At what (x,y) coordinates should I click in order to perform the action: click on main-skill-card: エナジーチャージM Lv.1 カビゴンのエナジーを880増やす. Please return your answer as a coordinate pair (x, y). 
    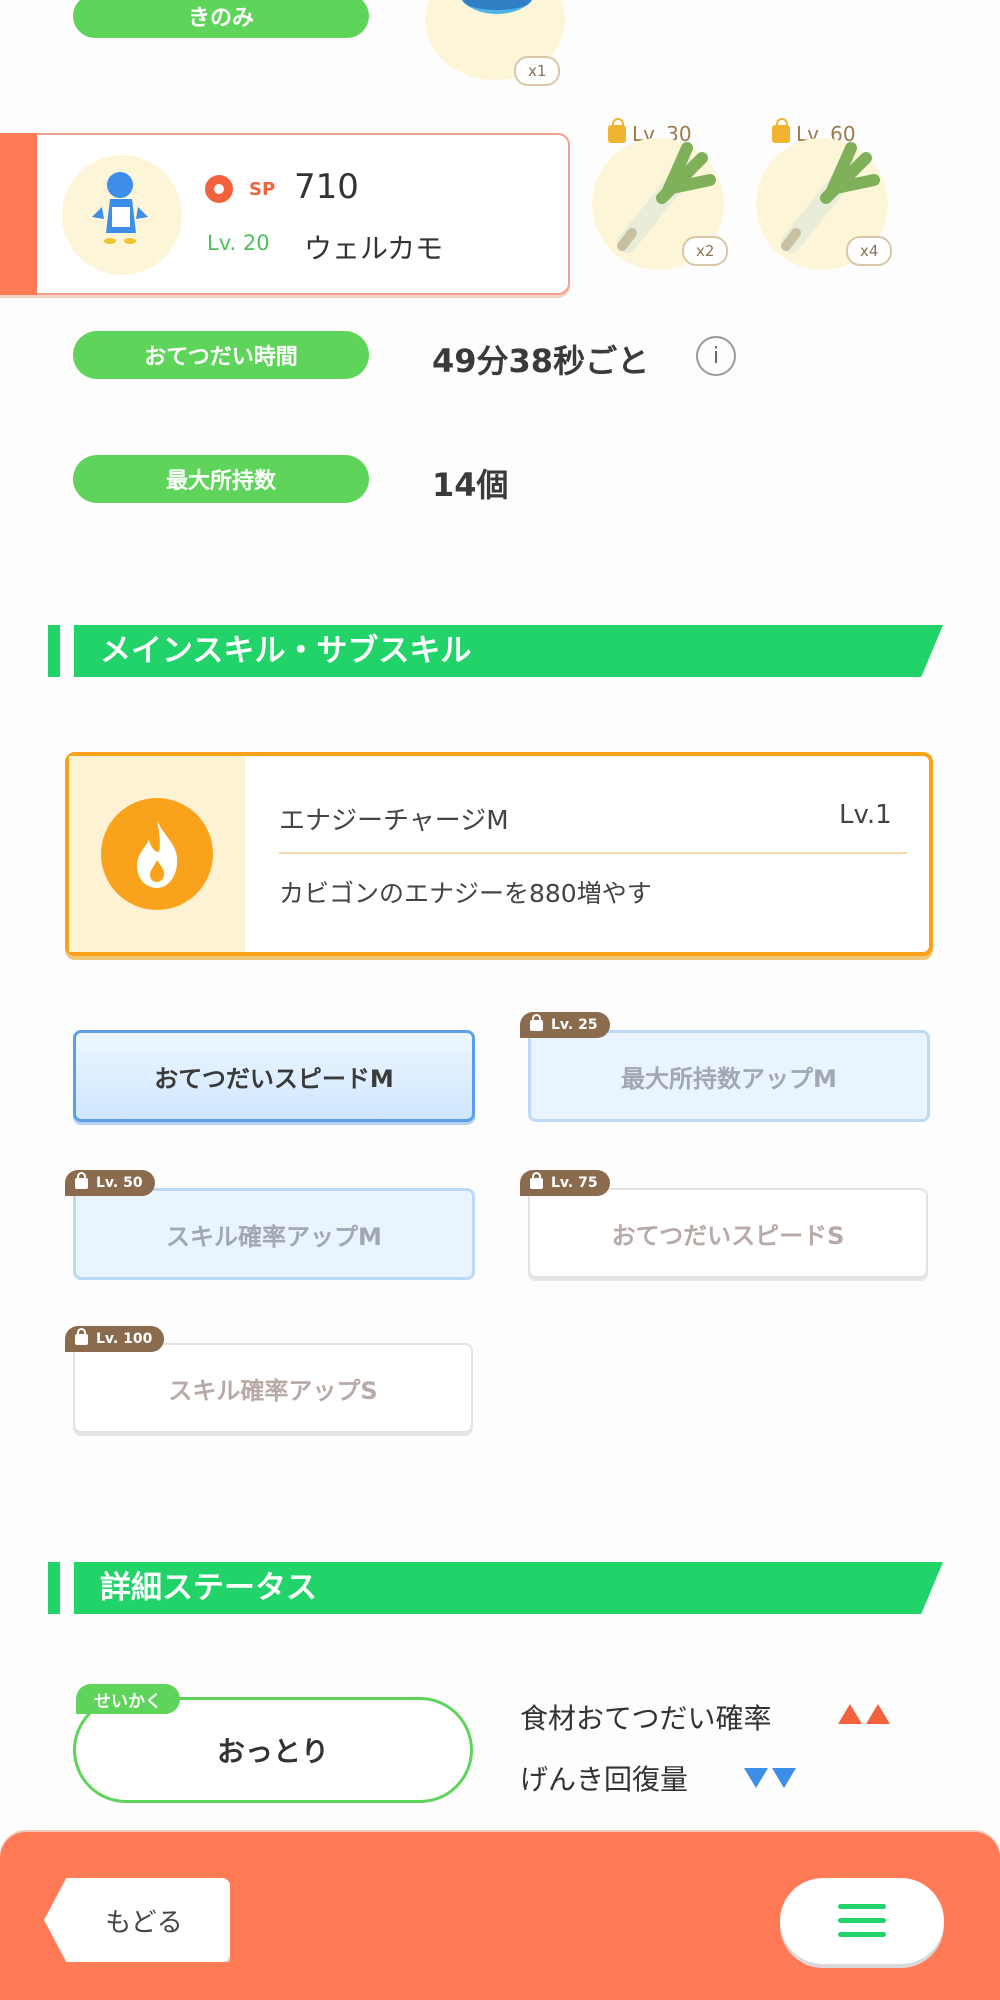
    Looking at the image, I should click on (499, 854).